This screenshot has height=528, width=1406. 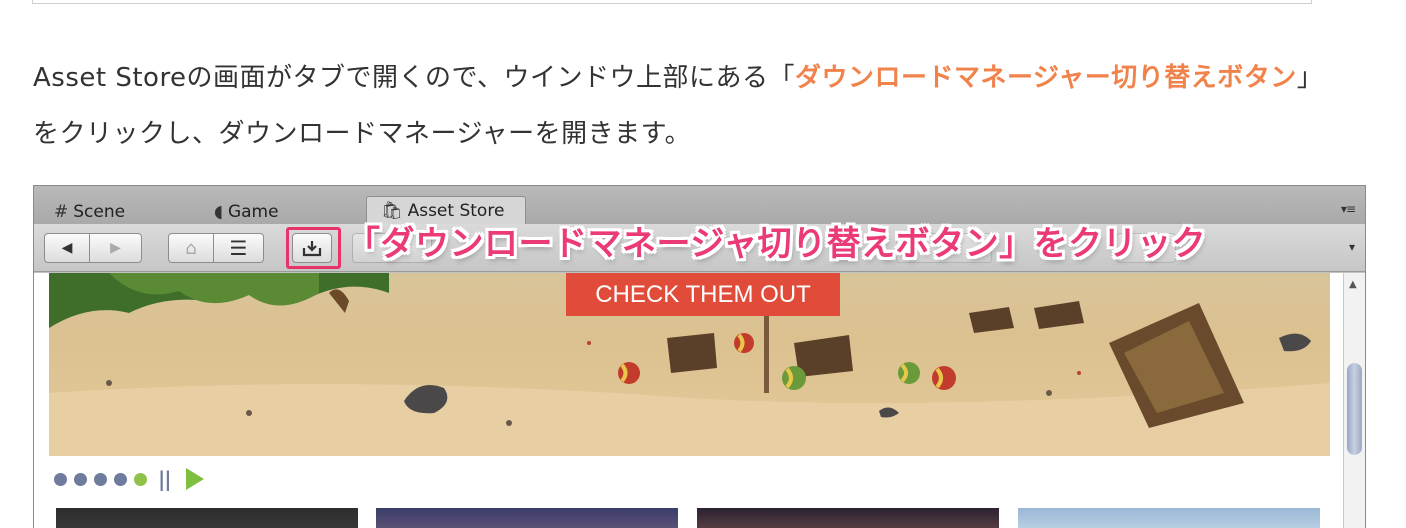 I want to click on back-button: ◀, so click(x=67, y=248).